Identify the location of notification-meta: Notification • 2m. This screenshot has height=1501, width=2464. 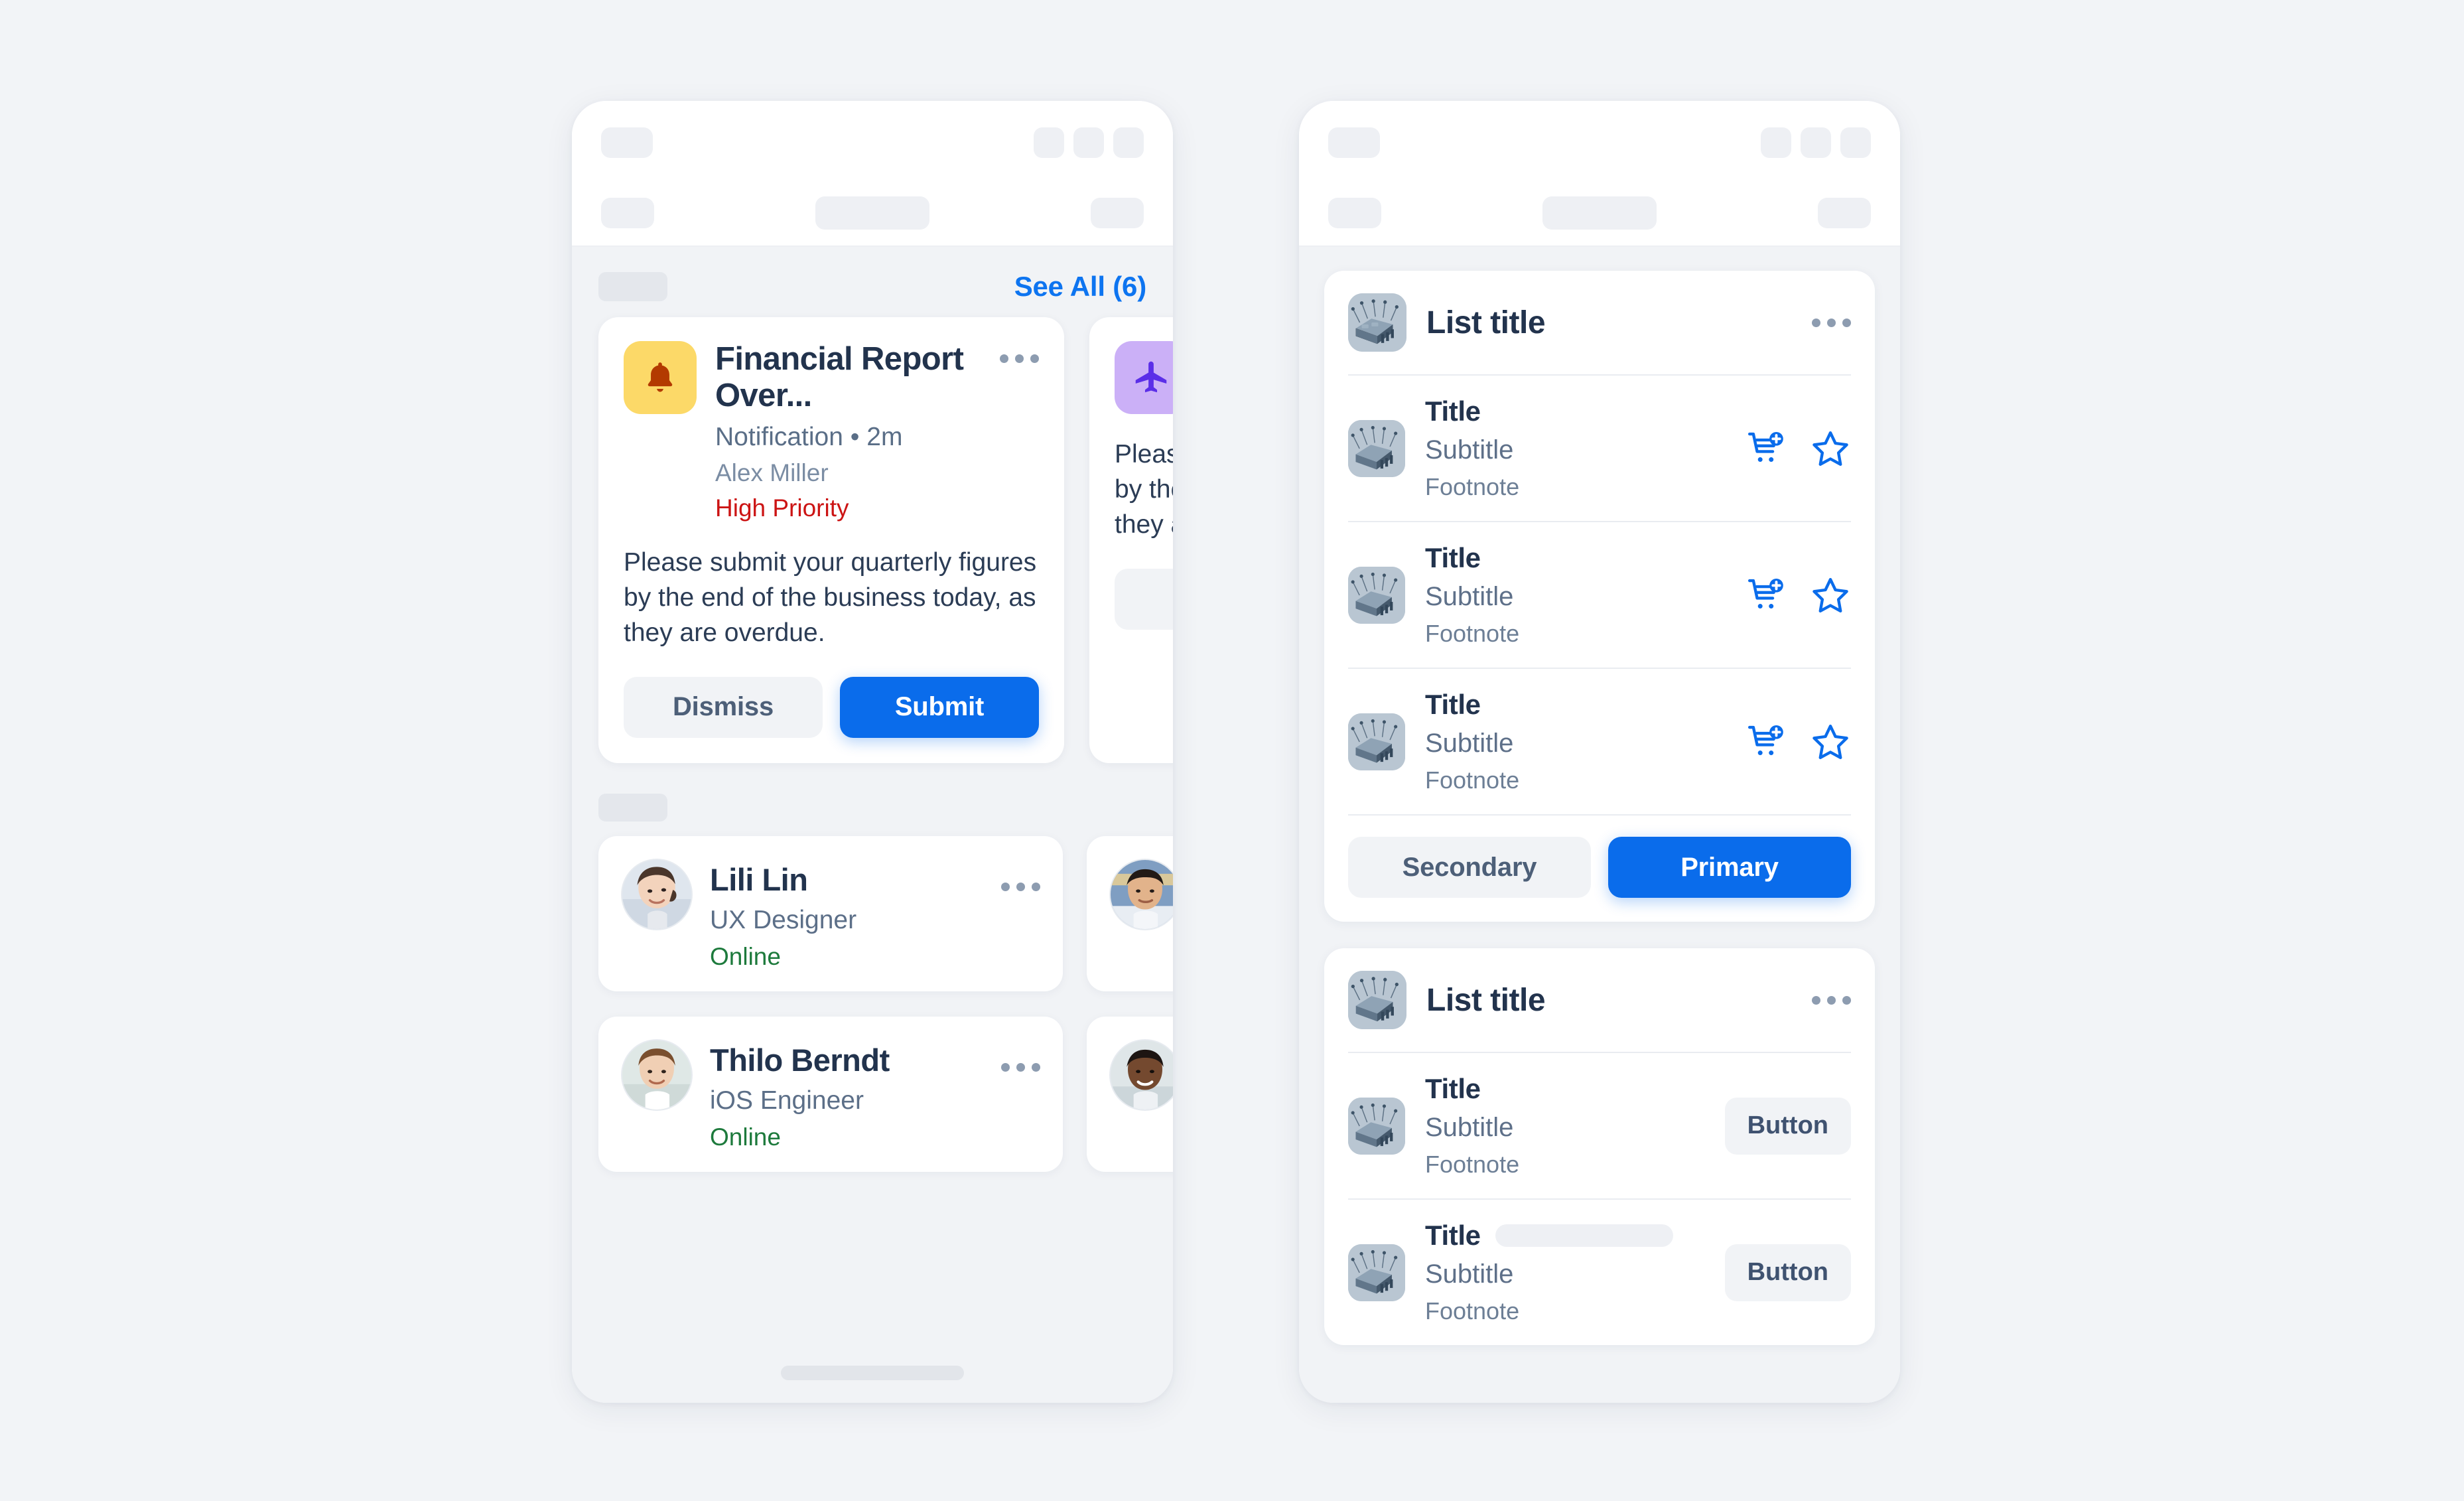
(809, 436).